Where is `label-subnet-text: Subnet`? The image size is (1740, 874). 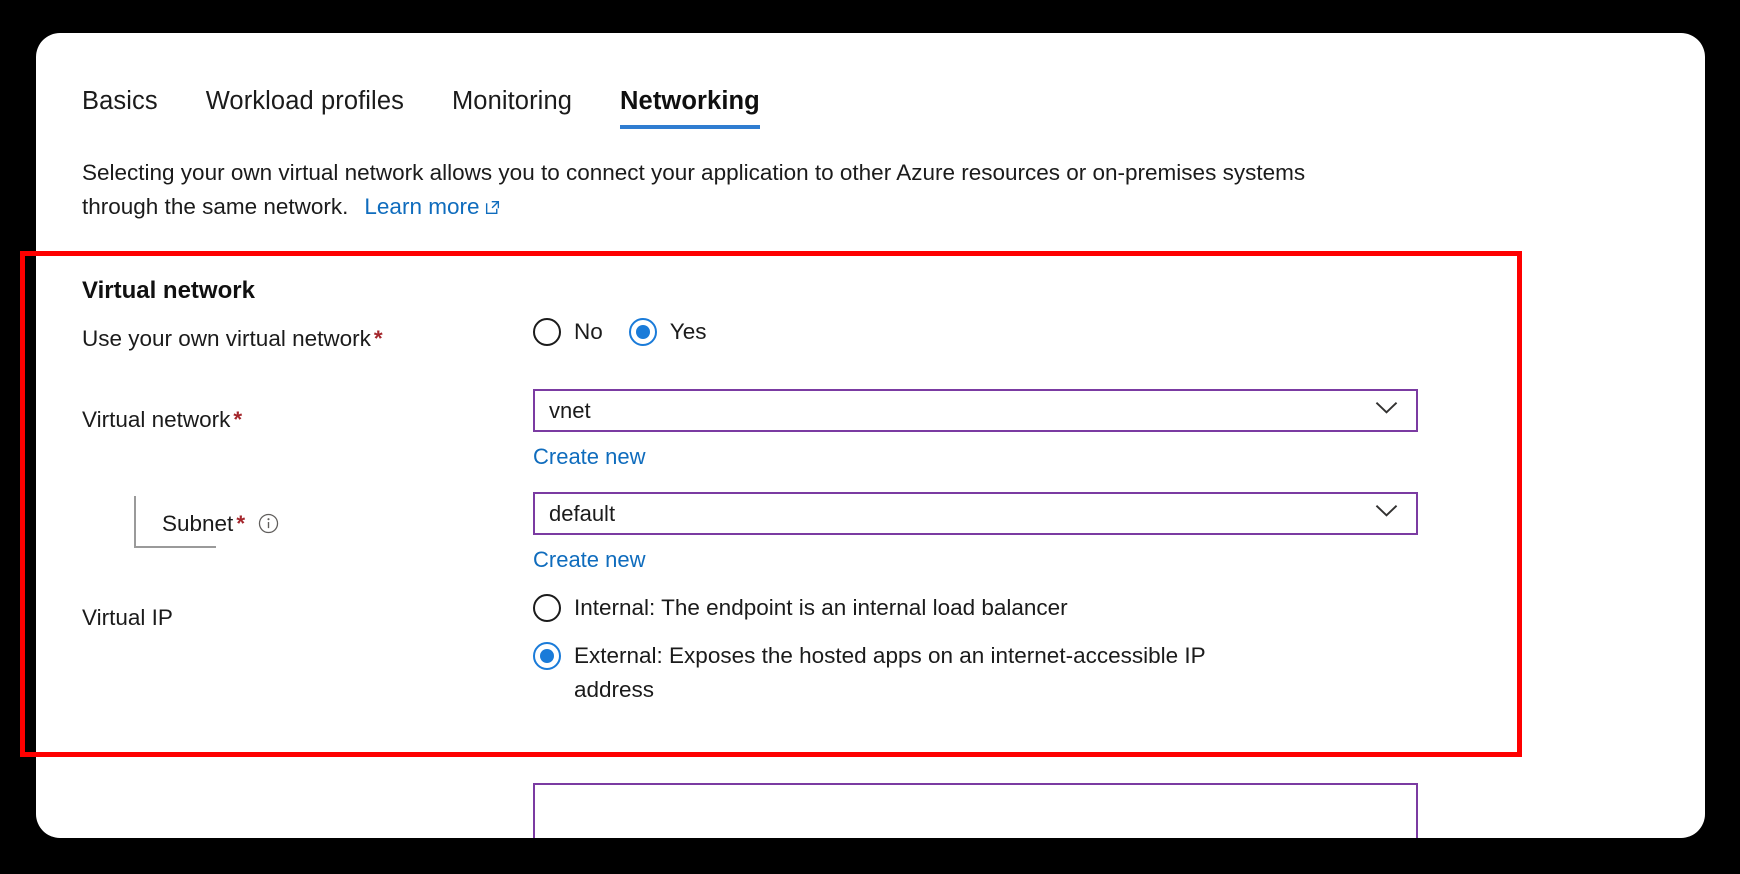 label-subnet-text: Subnet is located at coordinates (198, 523).